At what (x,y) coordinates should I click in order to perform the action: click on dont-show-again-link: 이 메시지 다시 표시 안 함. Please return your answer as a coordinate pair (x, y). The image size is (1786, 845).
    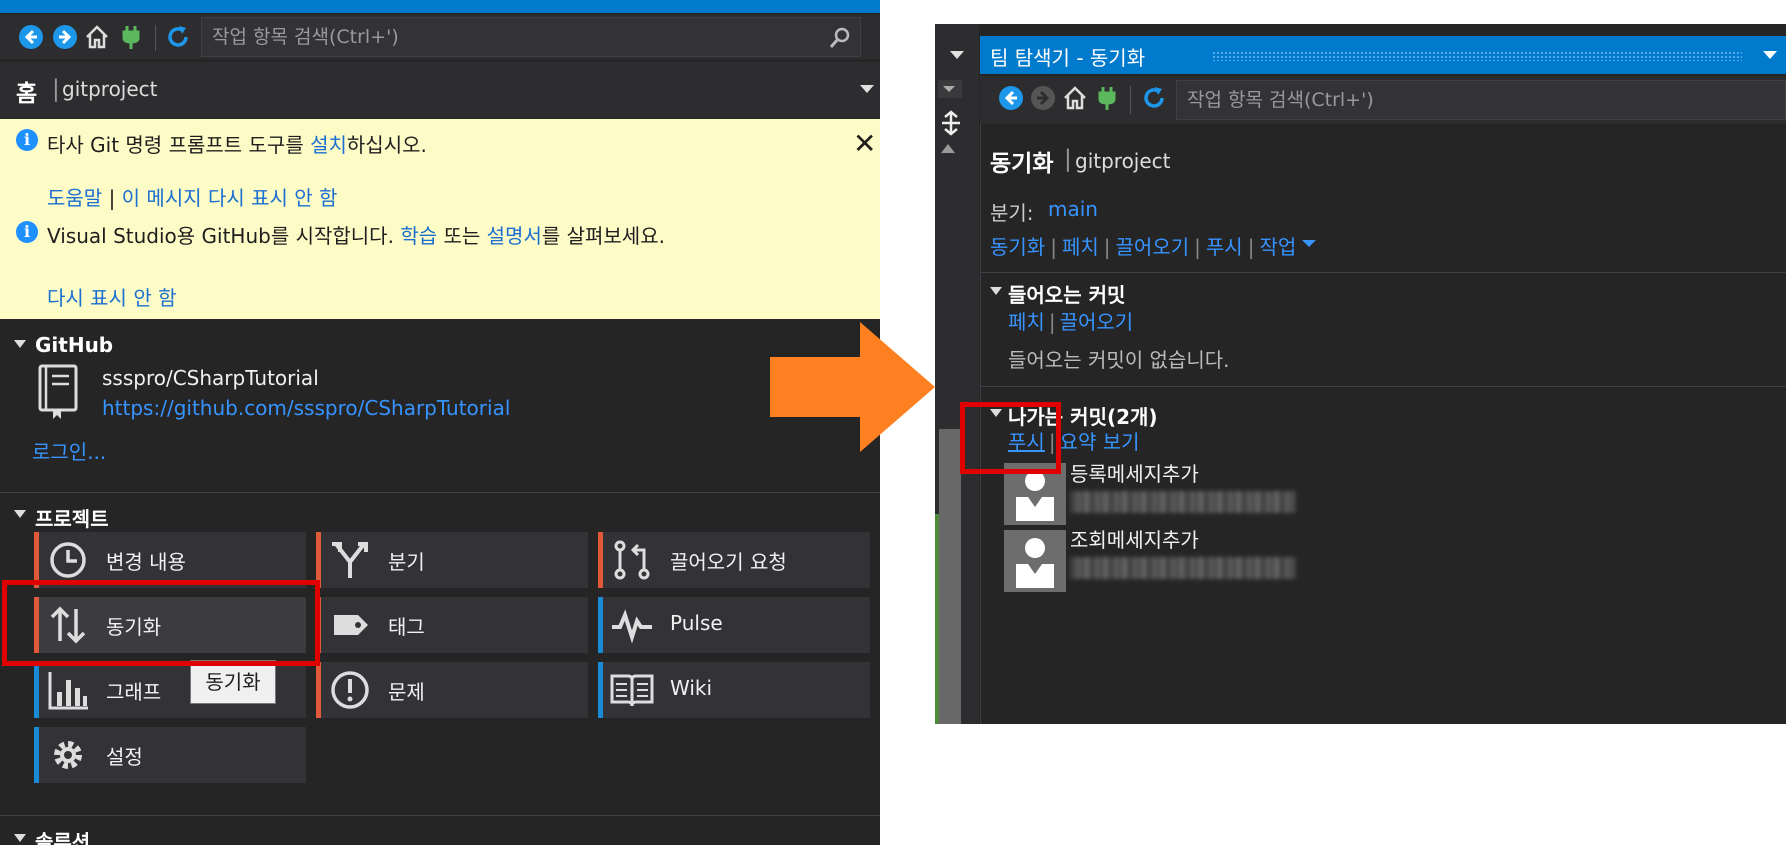
    Looking at the image, I should click on (230, 198).